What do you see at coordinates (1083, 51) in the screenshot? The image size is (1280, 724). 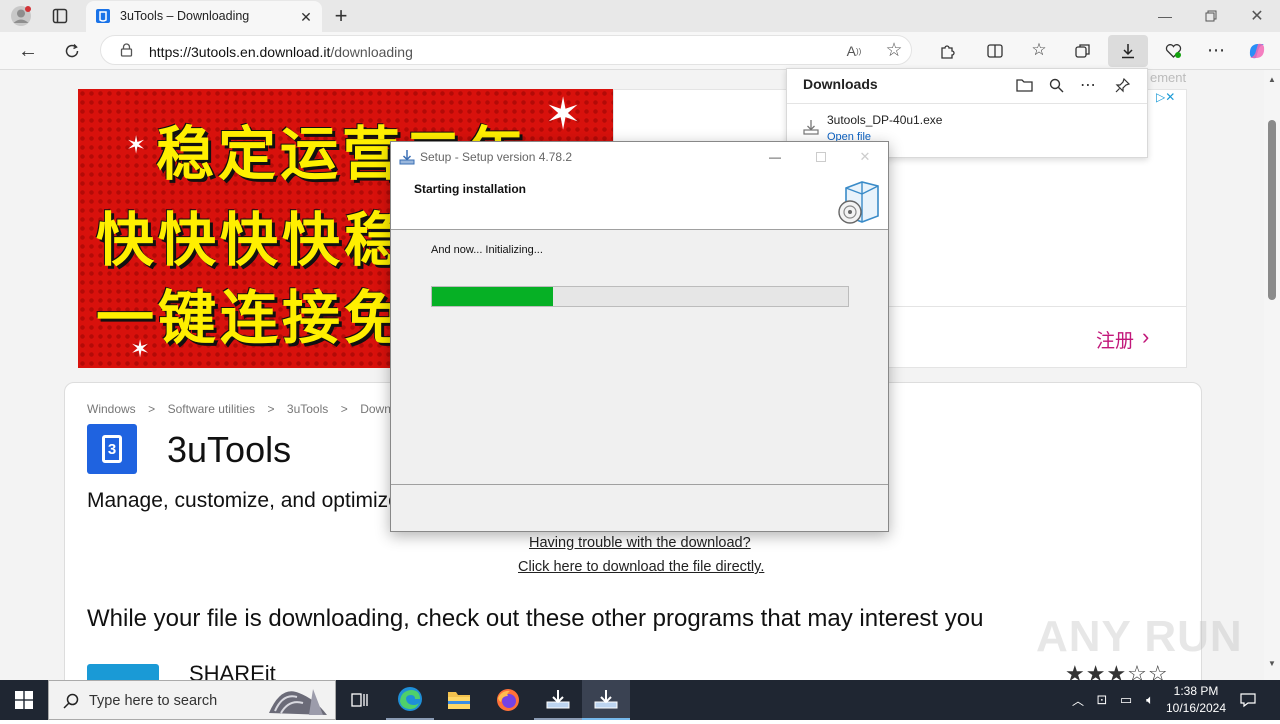 I see `collections-icon` at bounding box center [1083, 51].